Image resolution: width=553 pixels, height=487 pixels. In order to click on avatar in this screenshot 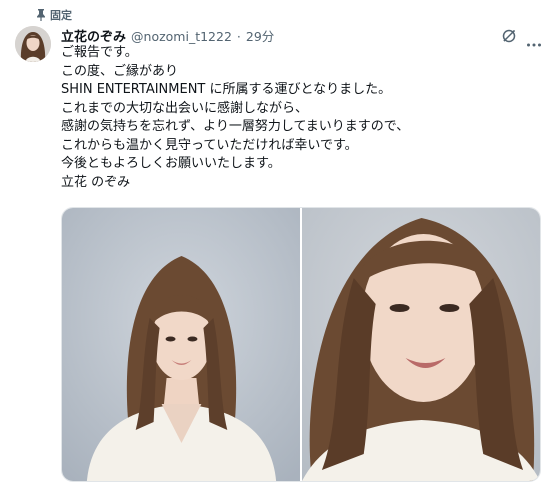, I will do `click(33, 44)`.